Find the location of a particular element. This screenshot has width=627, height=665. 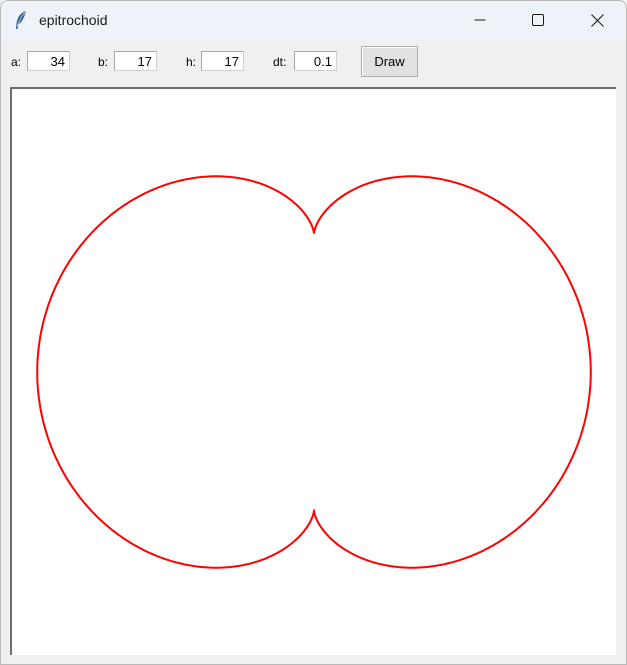

h-input is located at coordinates (222, 61).